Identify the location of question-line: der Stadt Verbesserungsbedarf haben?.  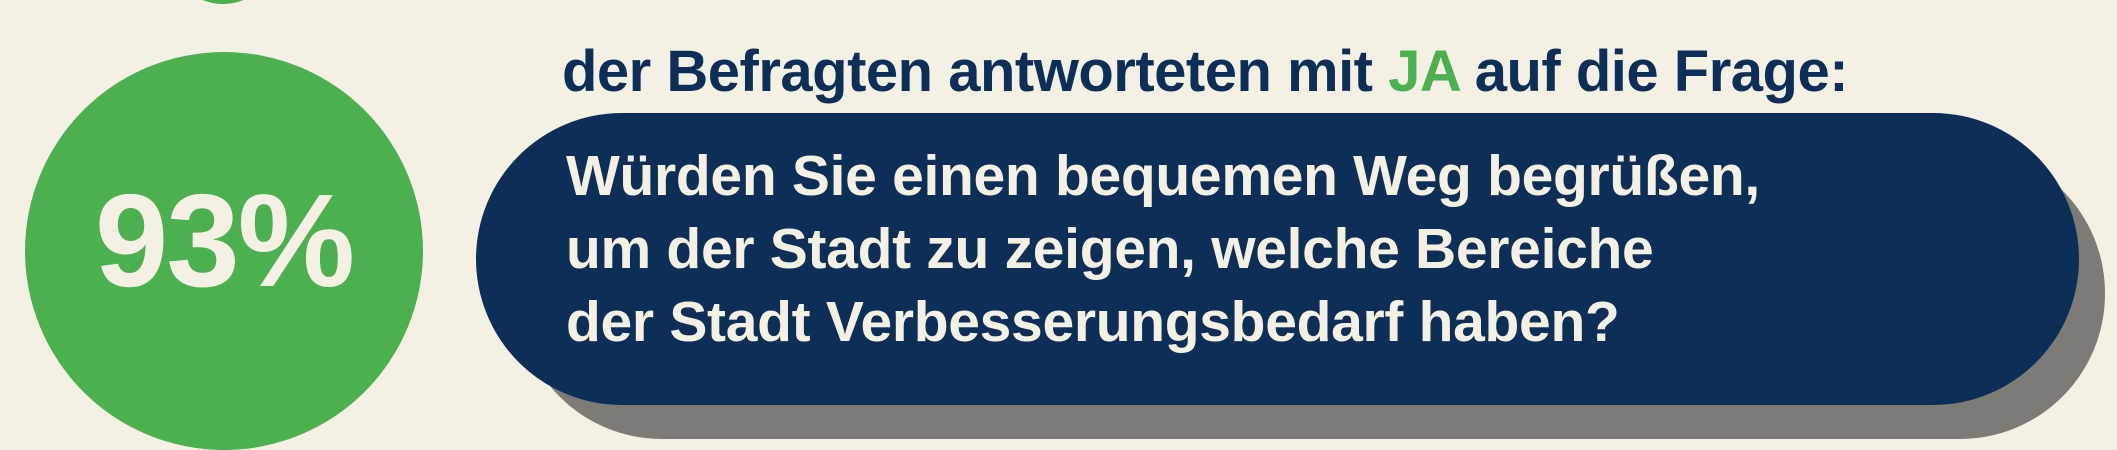
(1093, 322).